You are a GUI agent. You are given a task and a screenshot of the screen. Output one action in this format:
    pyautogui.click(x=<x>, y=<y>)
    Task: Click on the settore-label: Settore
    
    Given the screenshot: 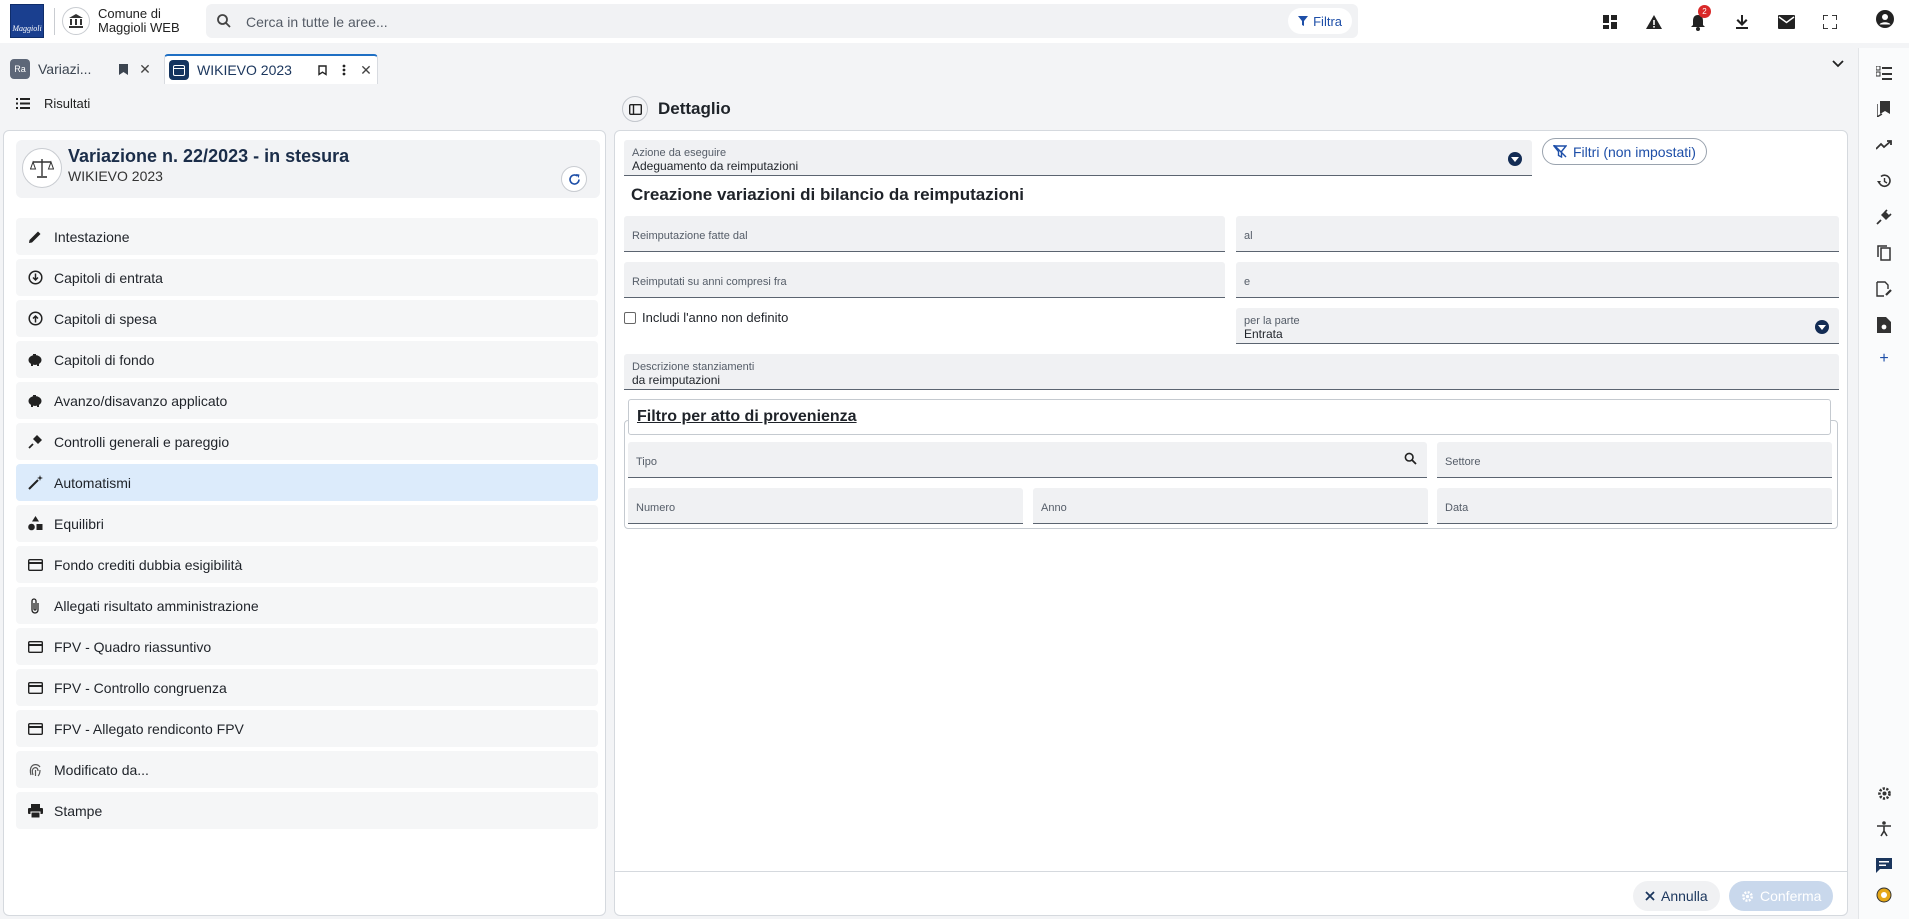 What is the action you would take?
    pyautogui.click(x=1463, y=462)
    